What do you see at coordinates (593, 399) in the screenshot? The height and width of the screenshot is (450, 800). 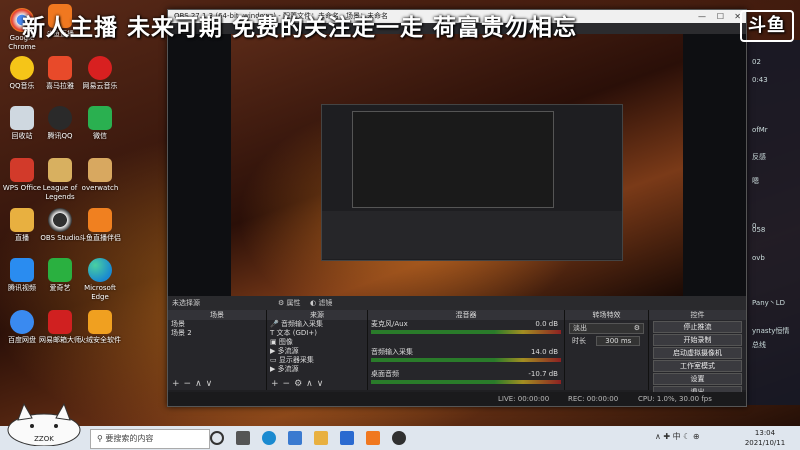 I see `rec-status: REC: 00:00:00` at bounding box center [593, 399].